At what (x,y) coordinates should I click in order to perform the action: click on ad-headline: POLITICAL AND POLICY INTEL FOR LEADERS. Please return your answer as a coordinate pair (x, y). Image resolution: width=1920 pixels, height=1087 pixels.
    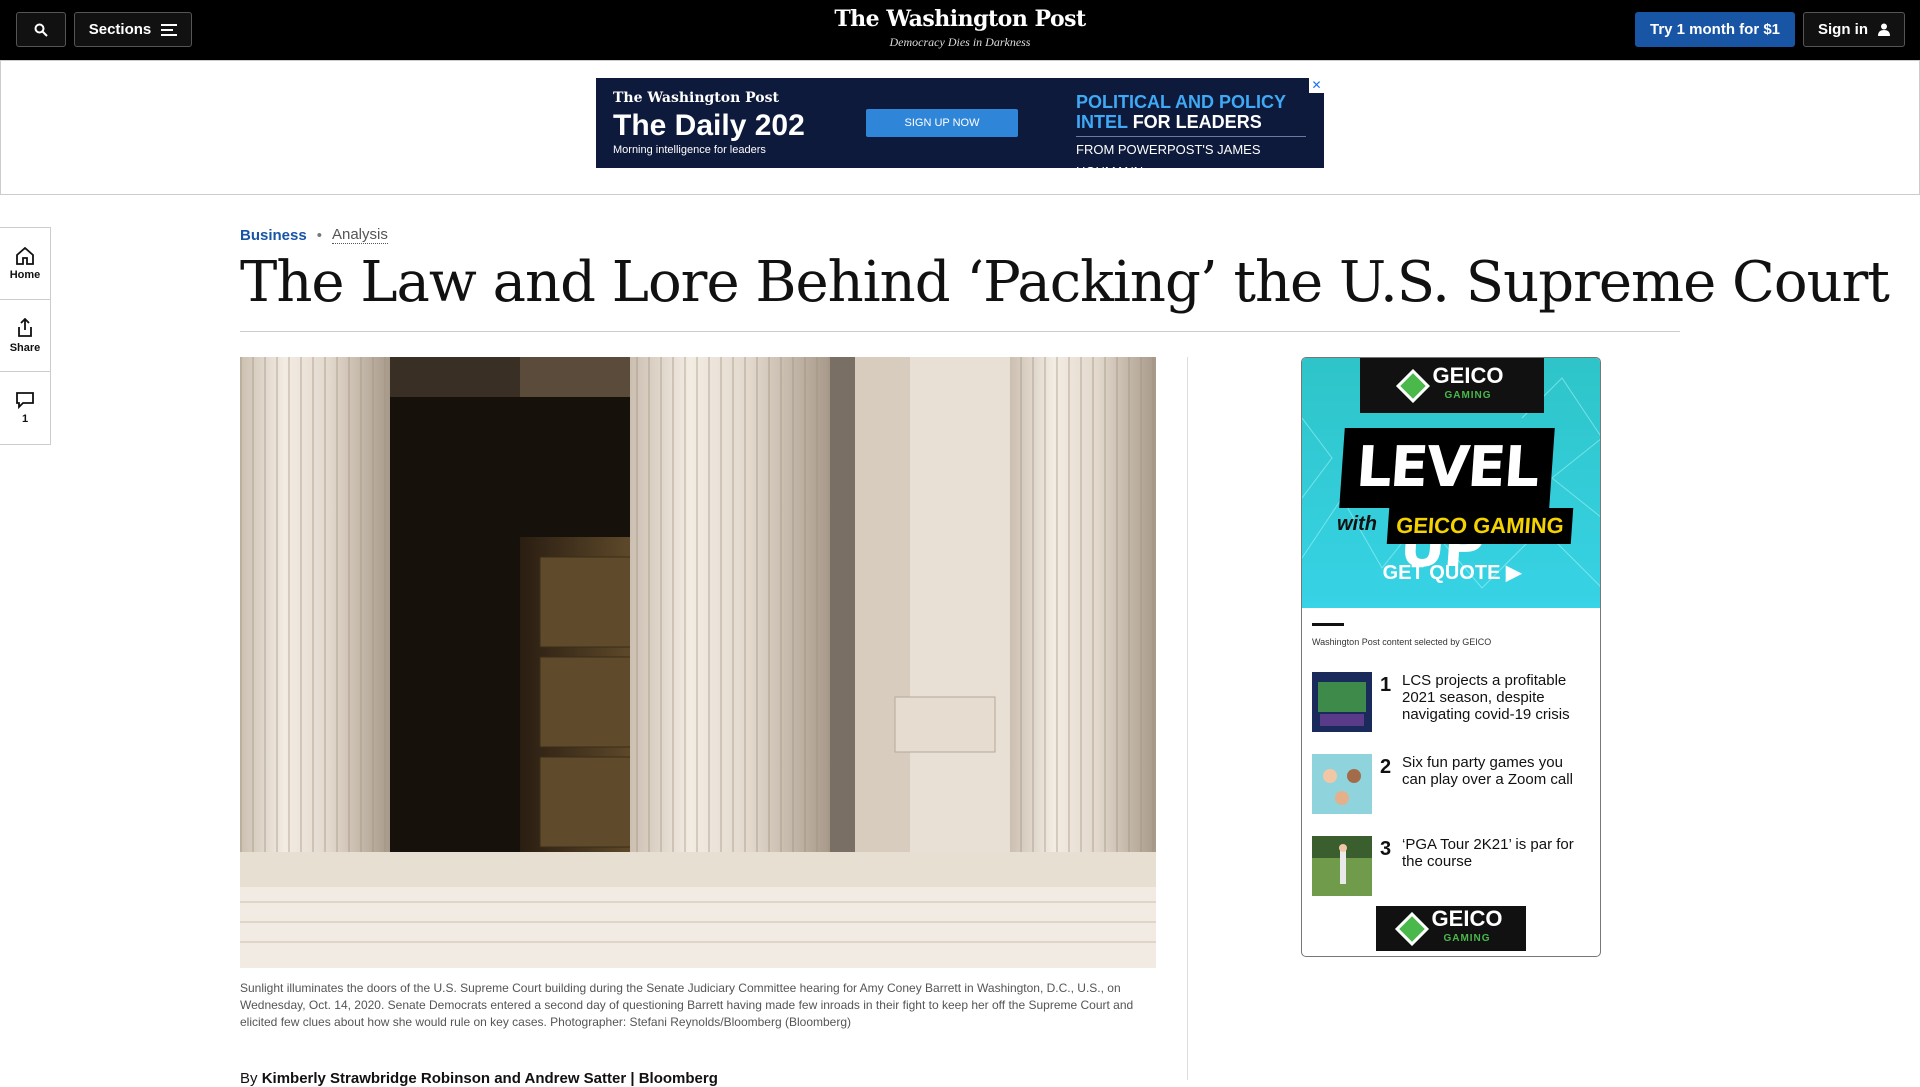
    Looking at the image, I should click on (1191, 112).